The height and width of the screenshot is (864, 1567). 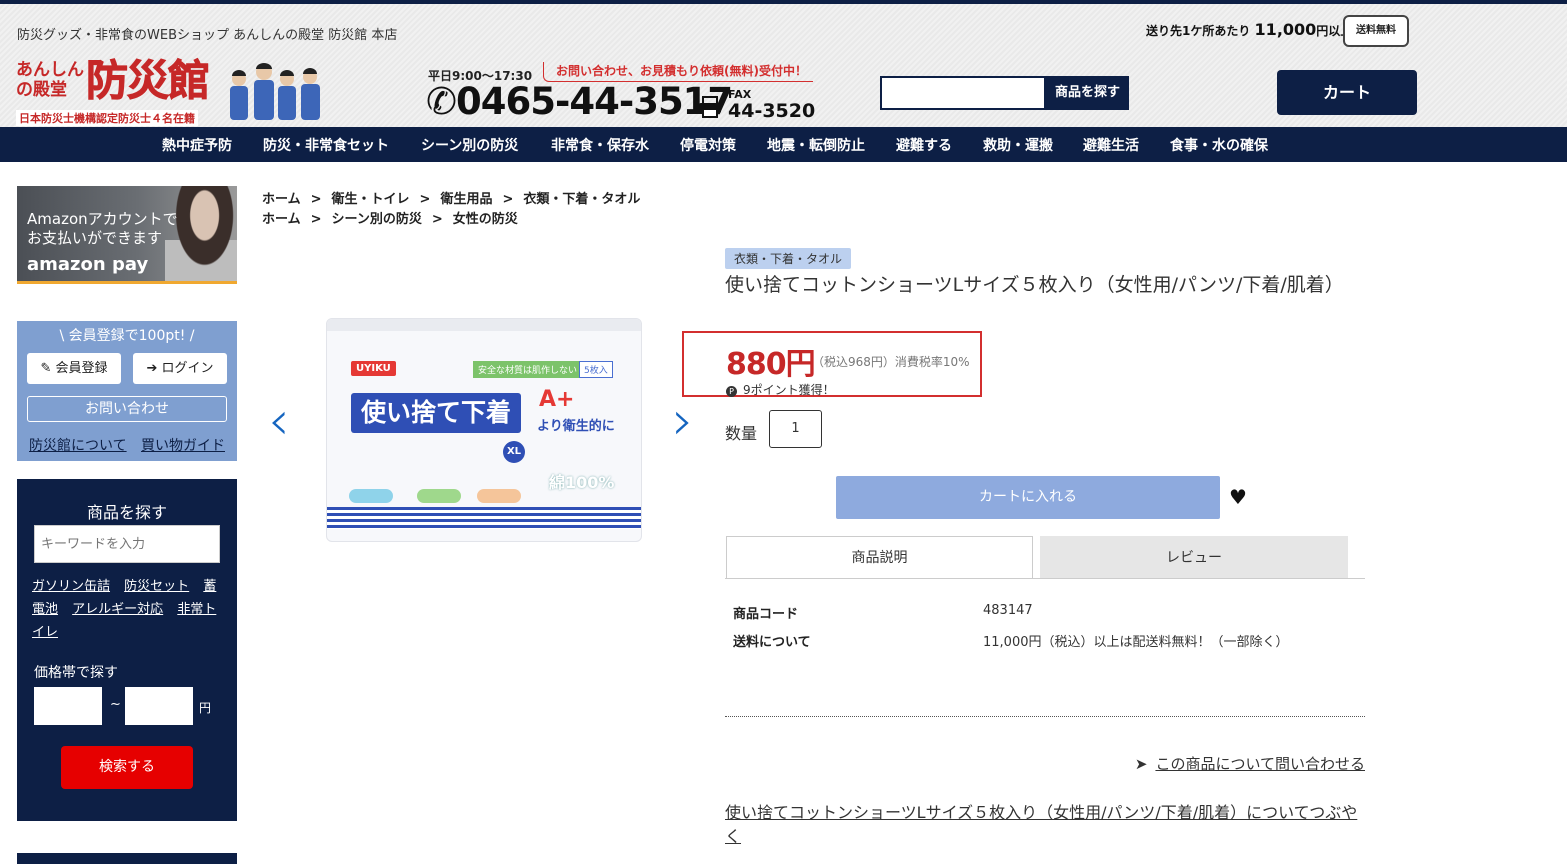 I want to click on quantity-input: 1, so click(x=795, y=429).